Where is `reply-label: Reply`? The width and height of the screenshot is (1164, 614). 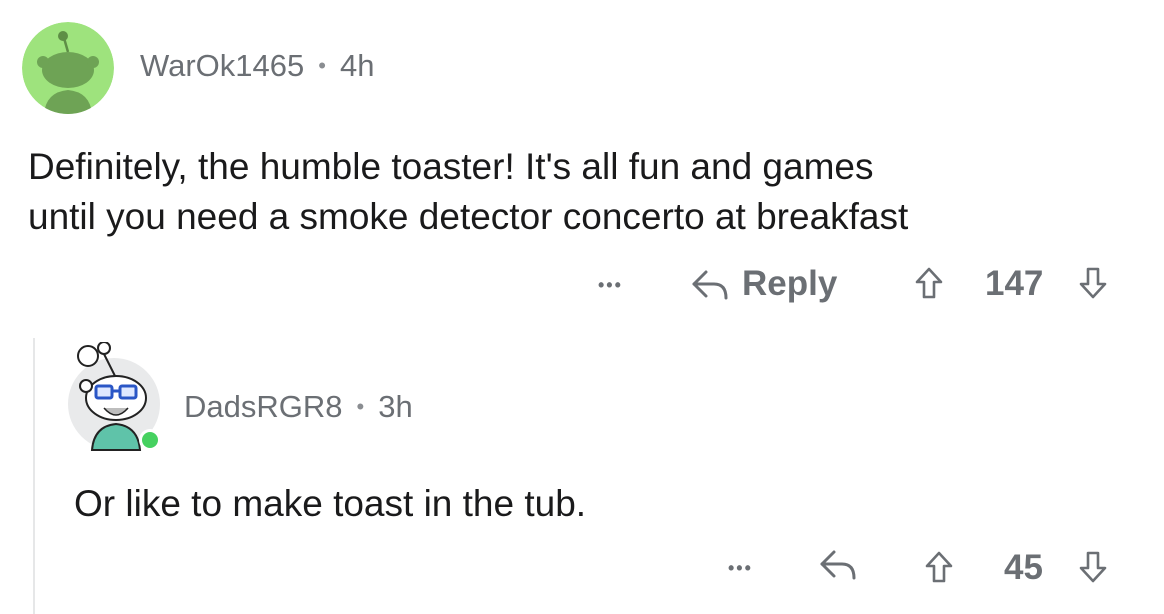 reply-label: Reply is located at coordinates (790, 283).